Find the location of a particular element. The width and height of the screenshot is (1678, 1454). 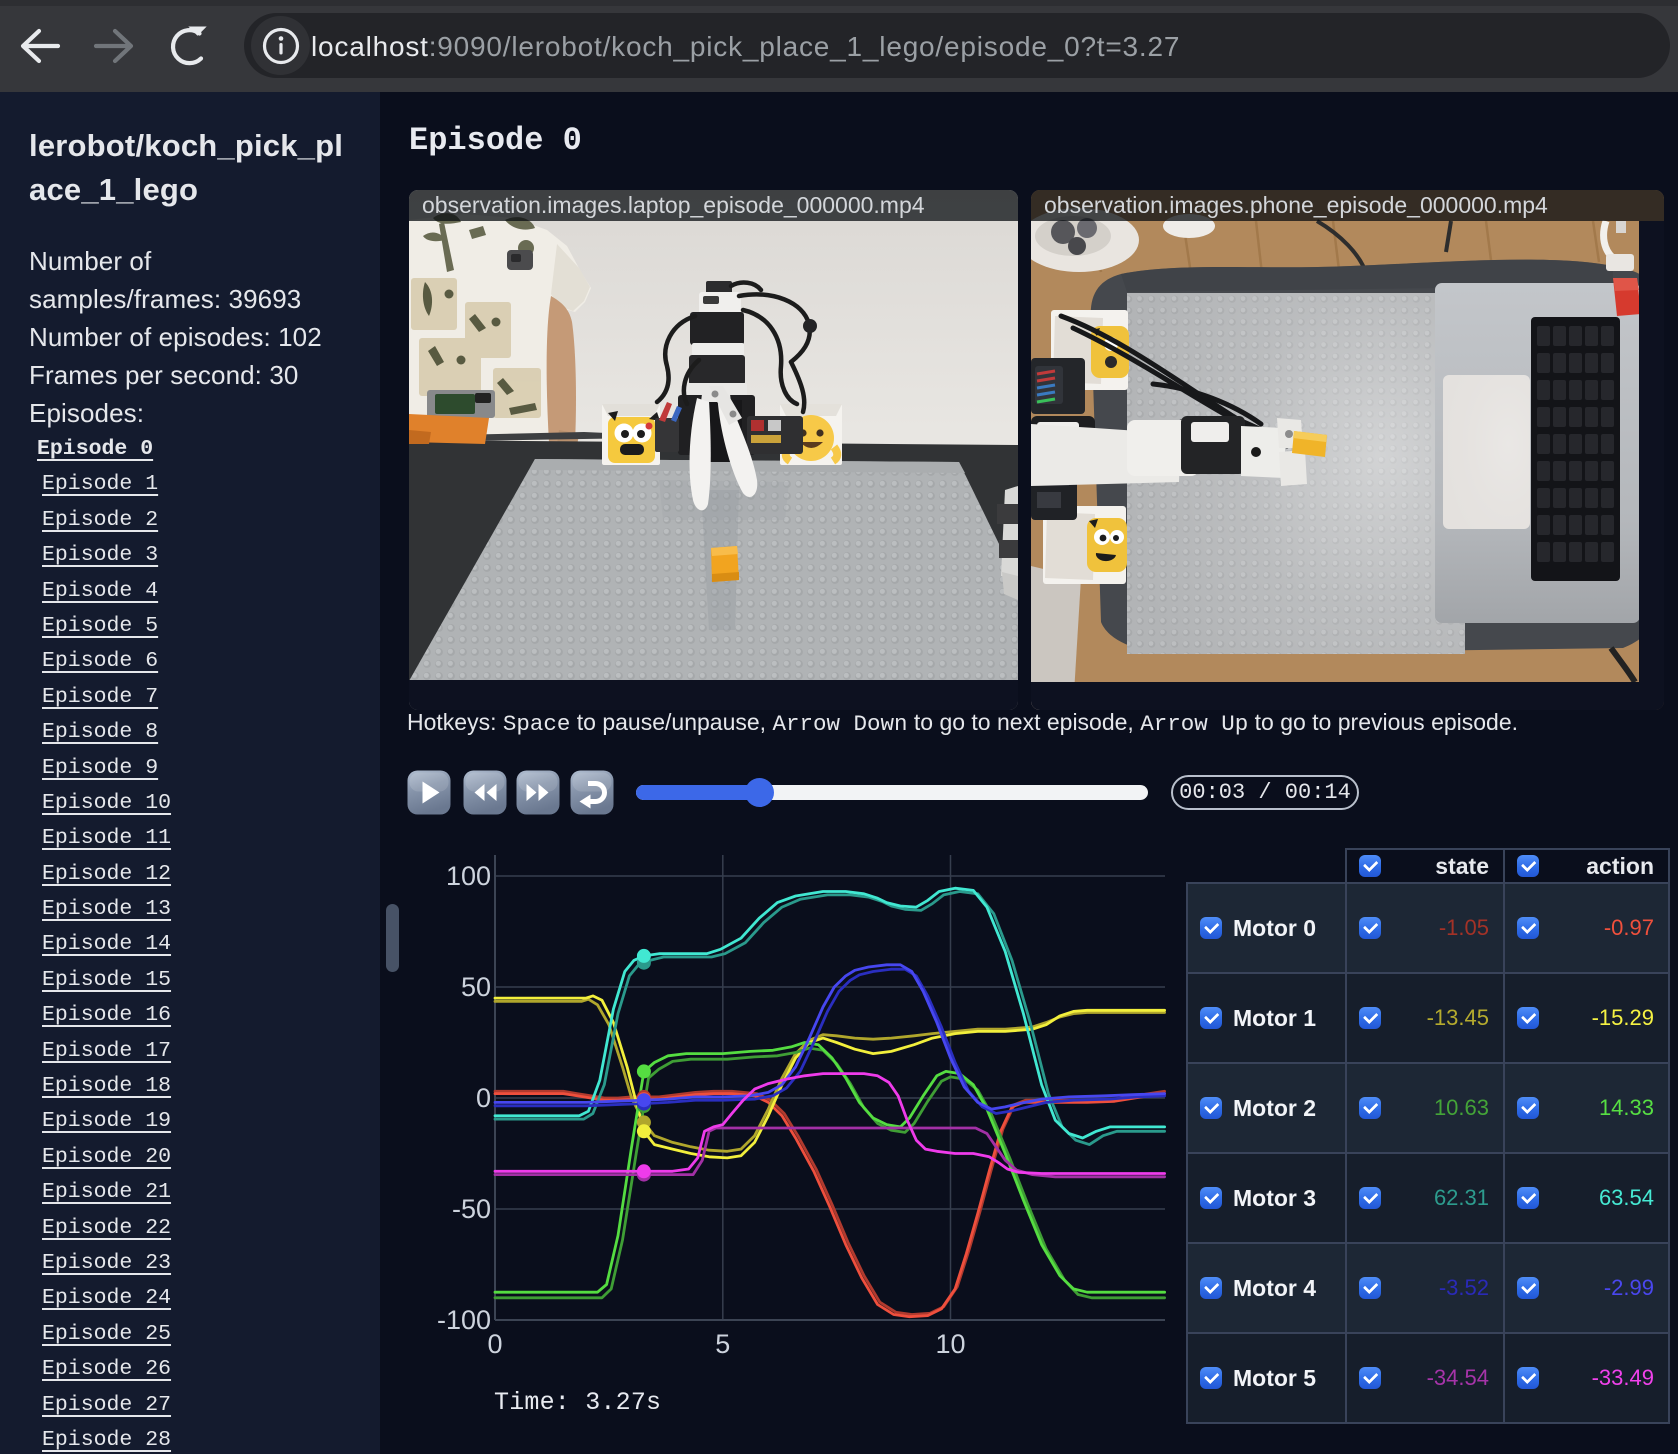

svg-text: -100 is located at coordinates (464, 1320).